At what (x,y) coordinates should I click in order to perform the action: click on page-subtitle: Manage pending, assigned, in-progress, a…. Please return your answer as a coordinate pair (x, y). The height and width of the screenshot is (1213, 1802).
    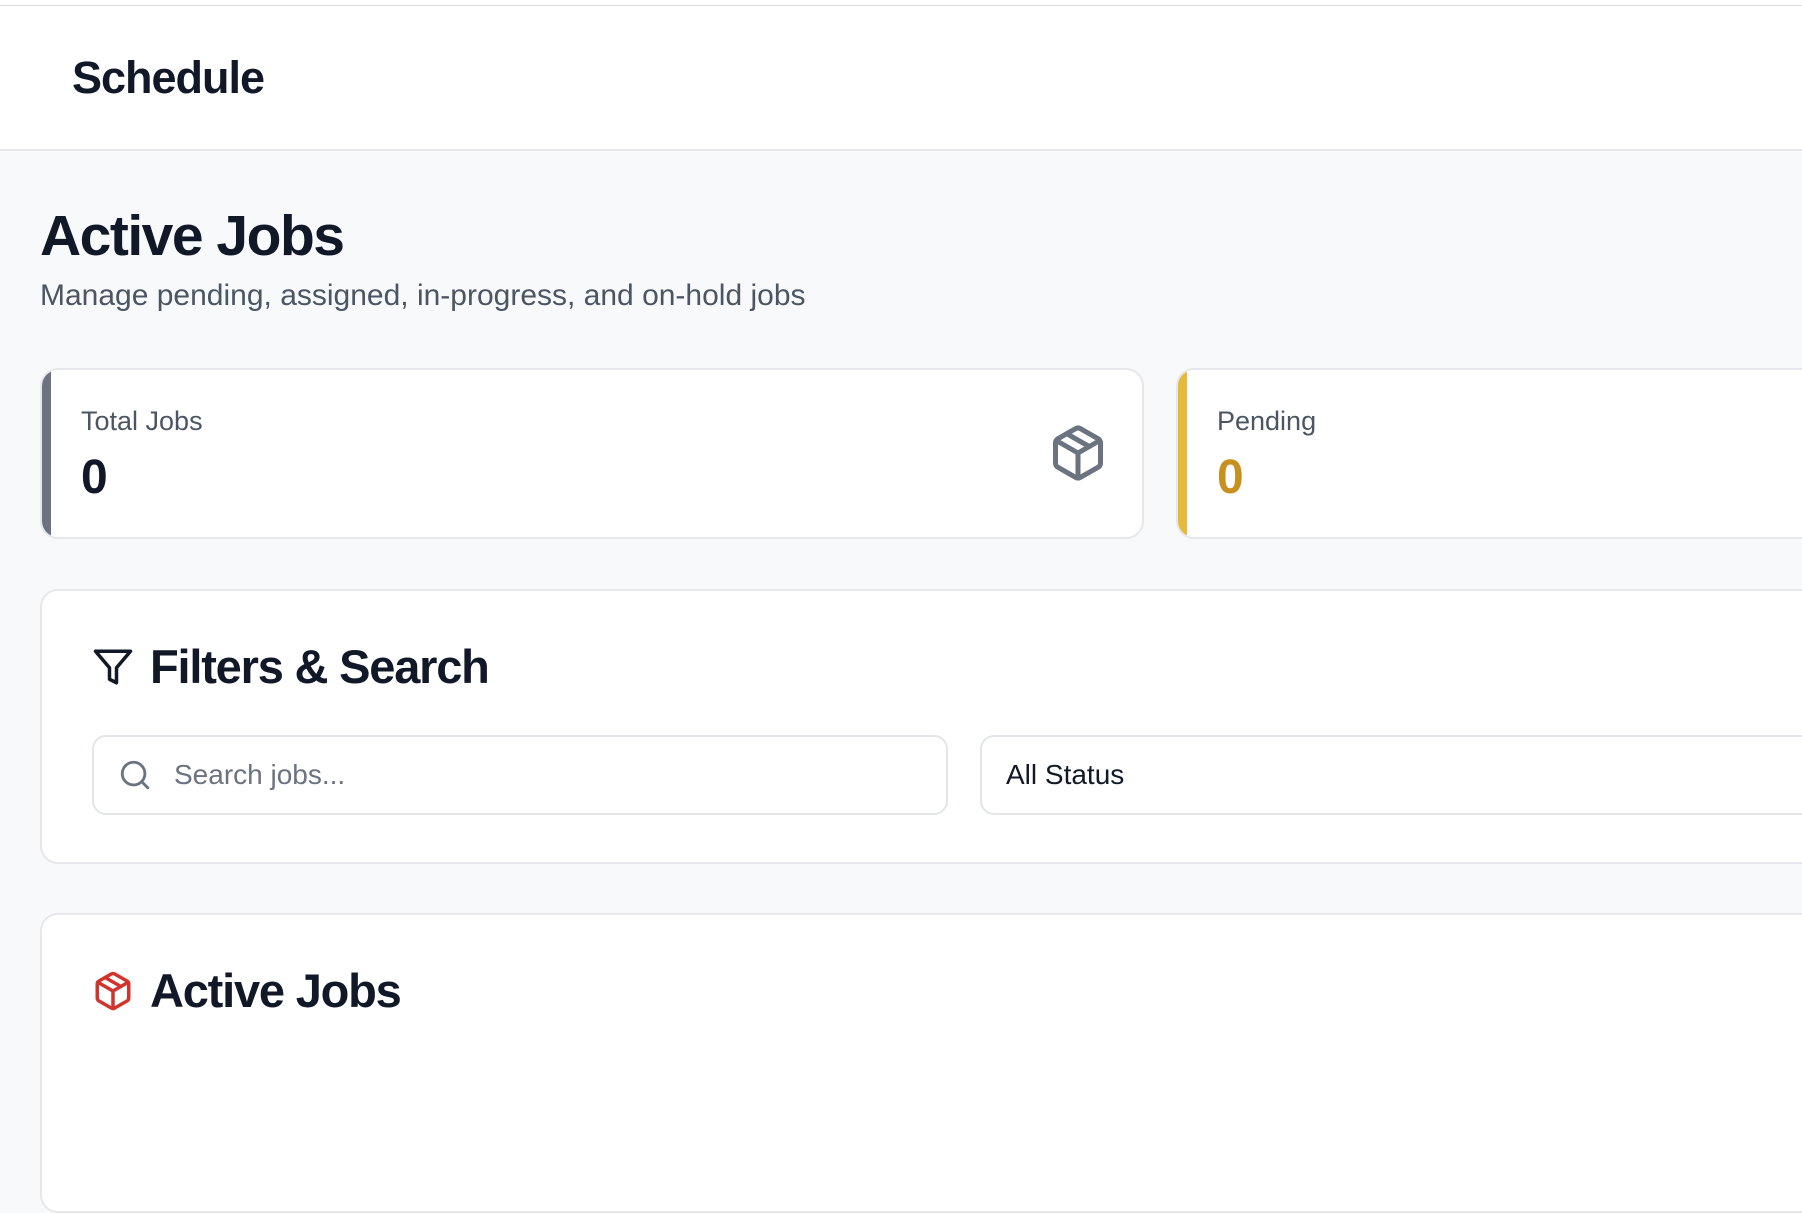
    Looking at the image, I should click on (423, 295).